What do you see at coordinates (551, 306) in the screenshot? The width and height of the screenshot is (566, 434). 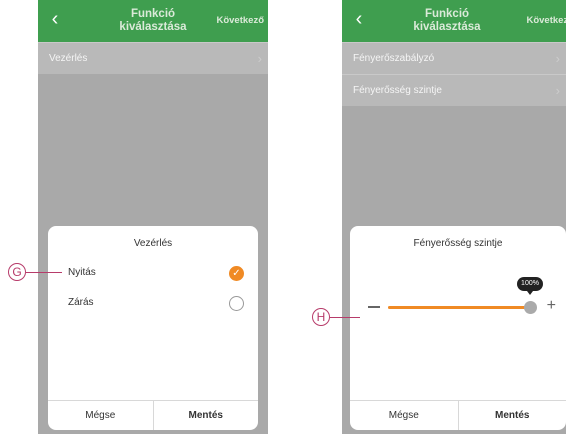 I see `plus-icon: +` at bounding box center [551, 306].